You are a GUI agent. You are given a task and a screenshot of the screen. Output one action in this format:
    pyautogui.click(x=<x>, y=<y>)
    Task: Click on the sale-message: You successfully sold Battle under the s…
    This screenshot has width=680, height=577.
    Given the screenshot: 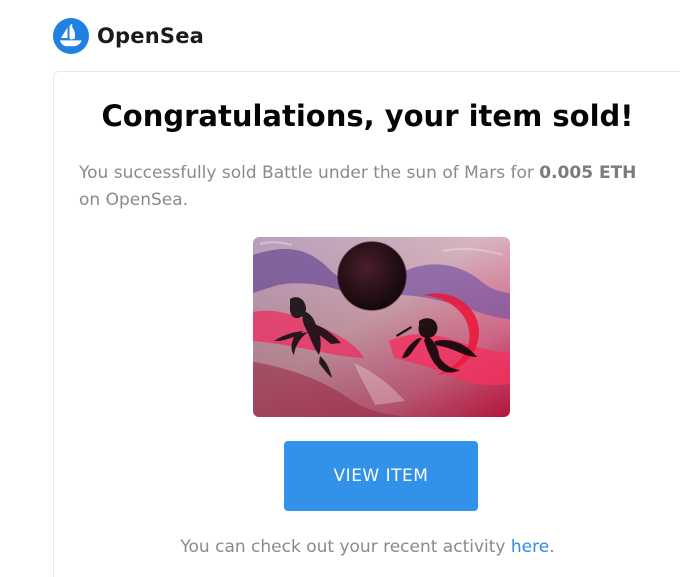 What is the action you would take?
    pyautogui.click(x=364, y=187)
    